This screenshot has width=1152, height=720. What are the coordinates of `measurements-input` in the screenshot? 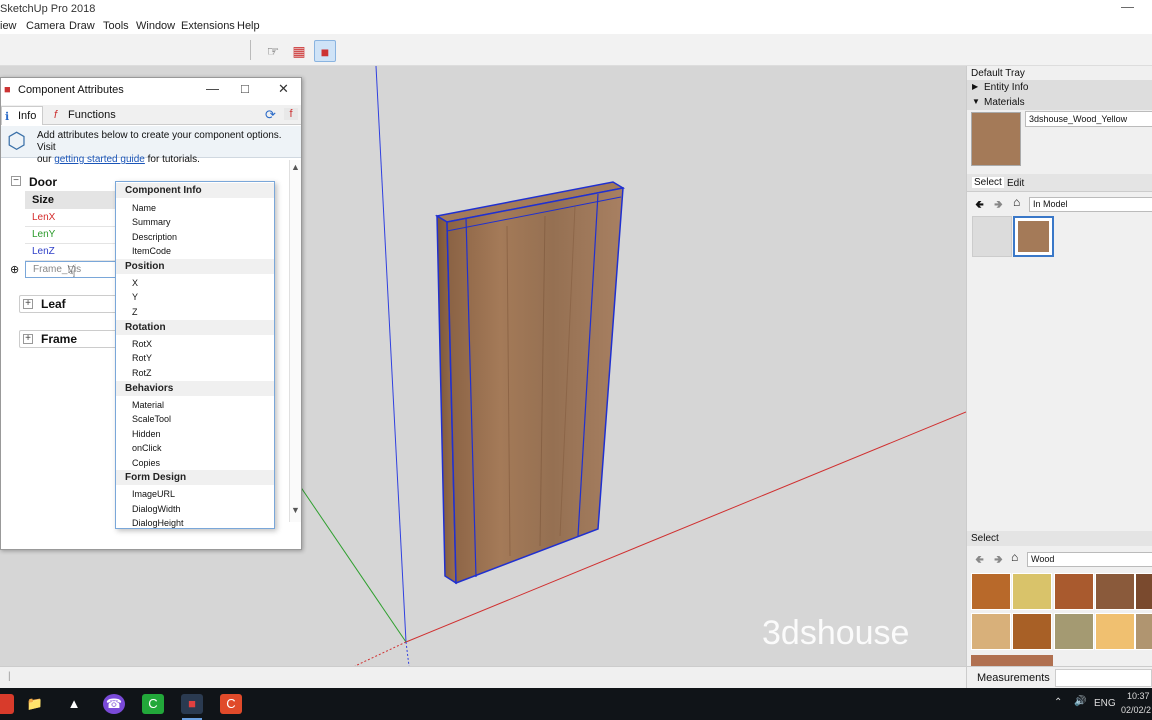 It's located at (1103, 678).